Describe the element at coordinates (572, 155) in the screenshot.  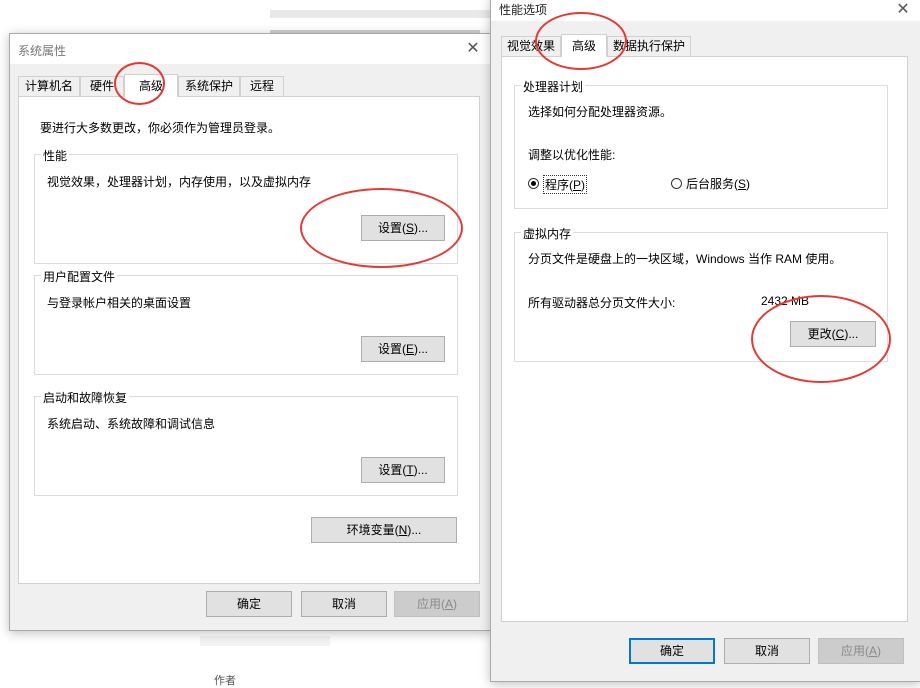
I see `adjust-label: 调整以优化性能:` at that location.